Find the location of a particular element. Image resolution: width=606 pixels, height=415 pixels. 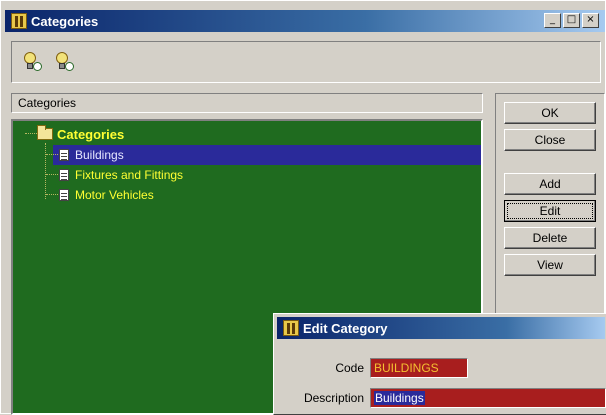

tree-root-label: Categories is located at coordinates (91, 134).